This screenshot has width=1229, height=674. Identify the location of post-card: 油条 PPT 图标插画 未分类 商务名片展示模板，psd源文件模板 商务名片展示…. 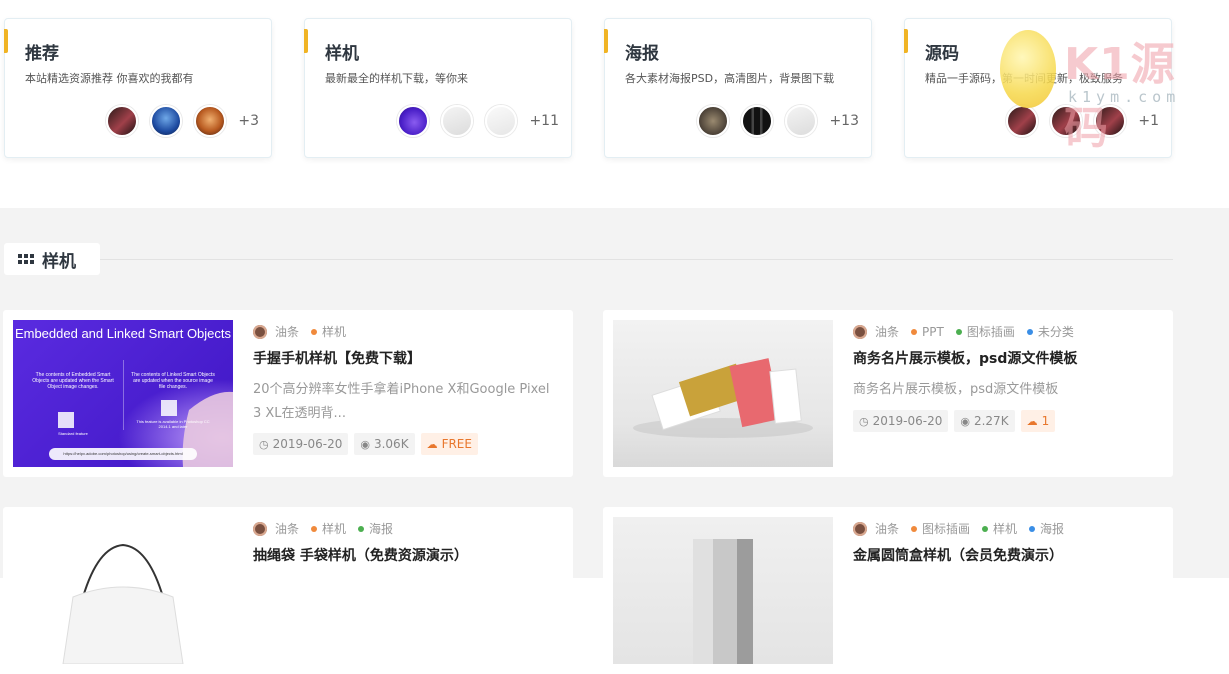
(888, 393).